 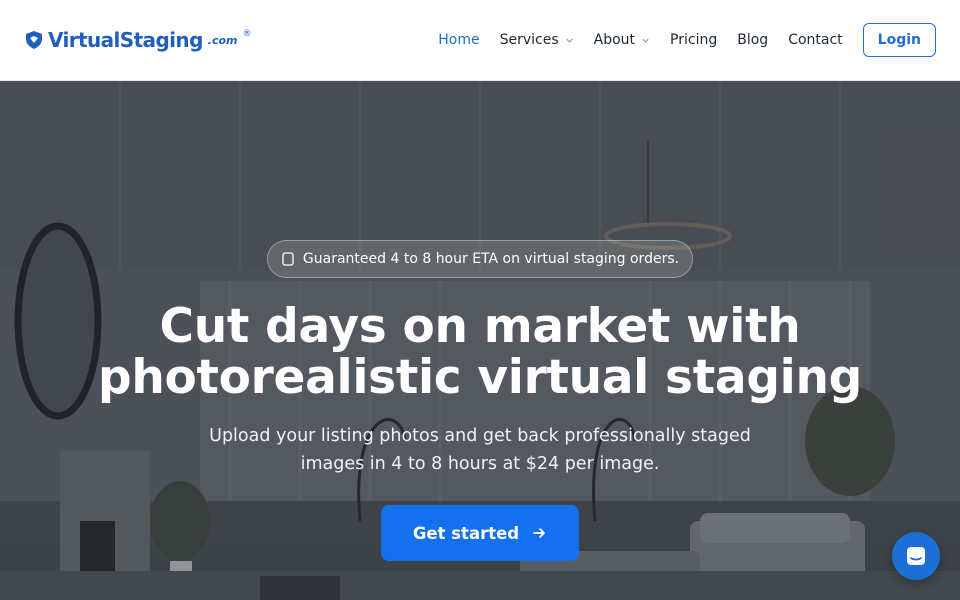 What do you see at coordinates (899, 40) in the screenshot?
I see `login-button: Login` at bounding box center [899, 40].